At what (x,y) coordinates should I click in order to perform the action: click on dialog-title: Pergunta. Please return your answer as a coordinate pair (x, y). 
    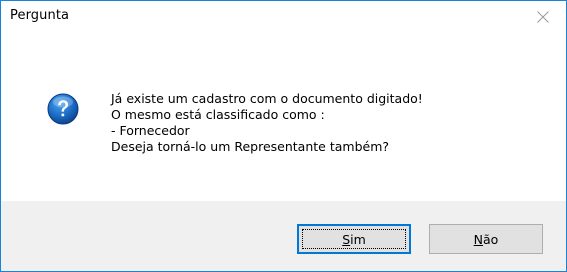
    Looking at the image, I should click on (40, 15).